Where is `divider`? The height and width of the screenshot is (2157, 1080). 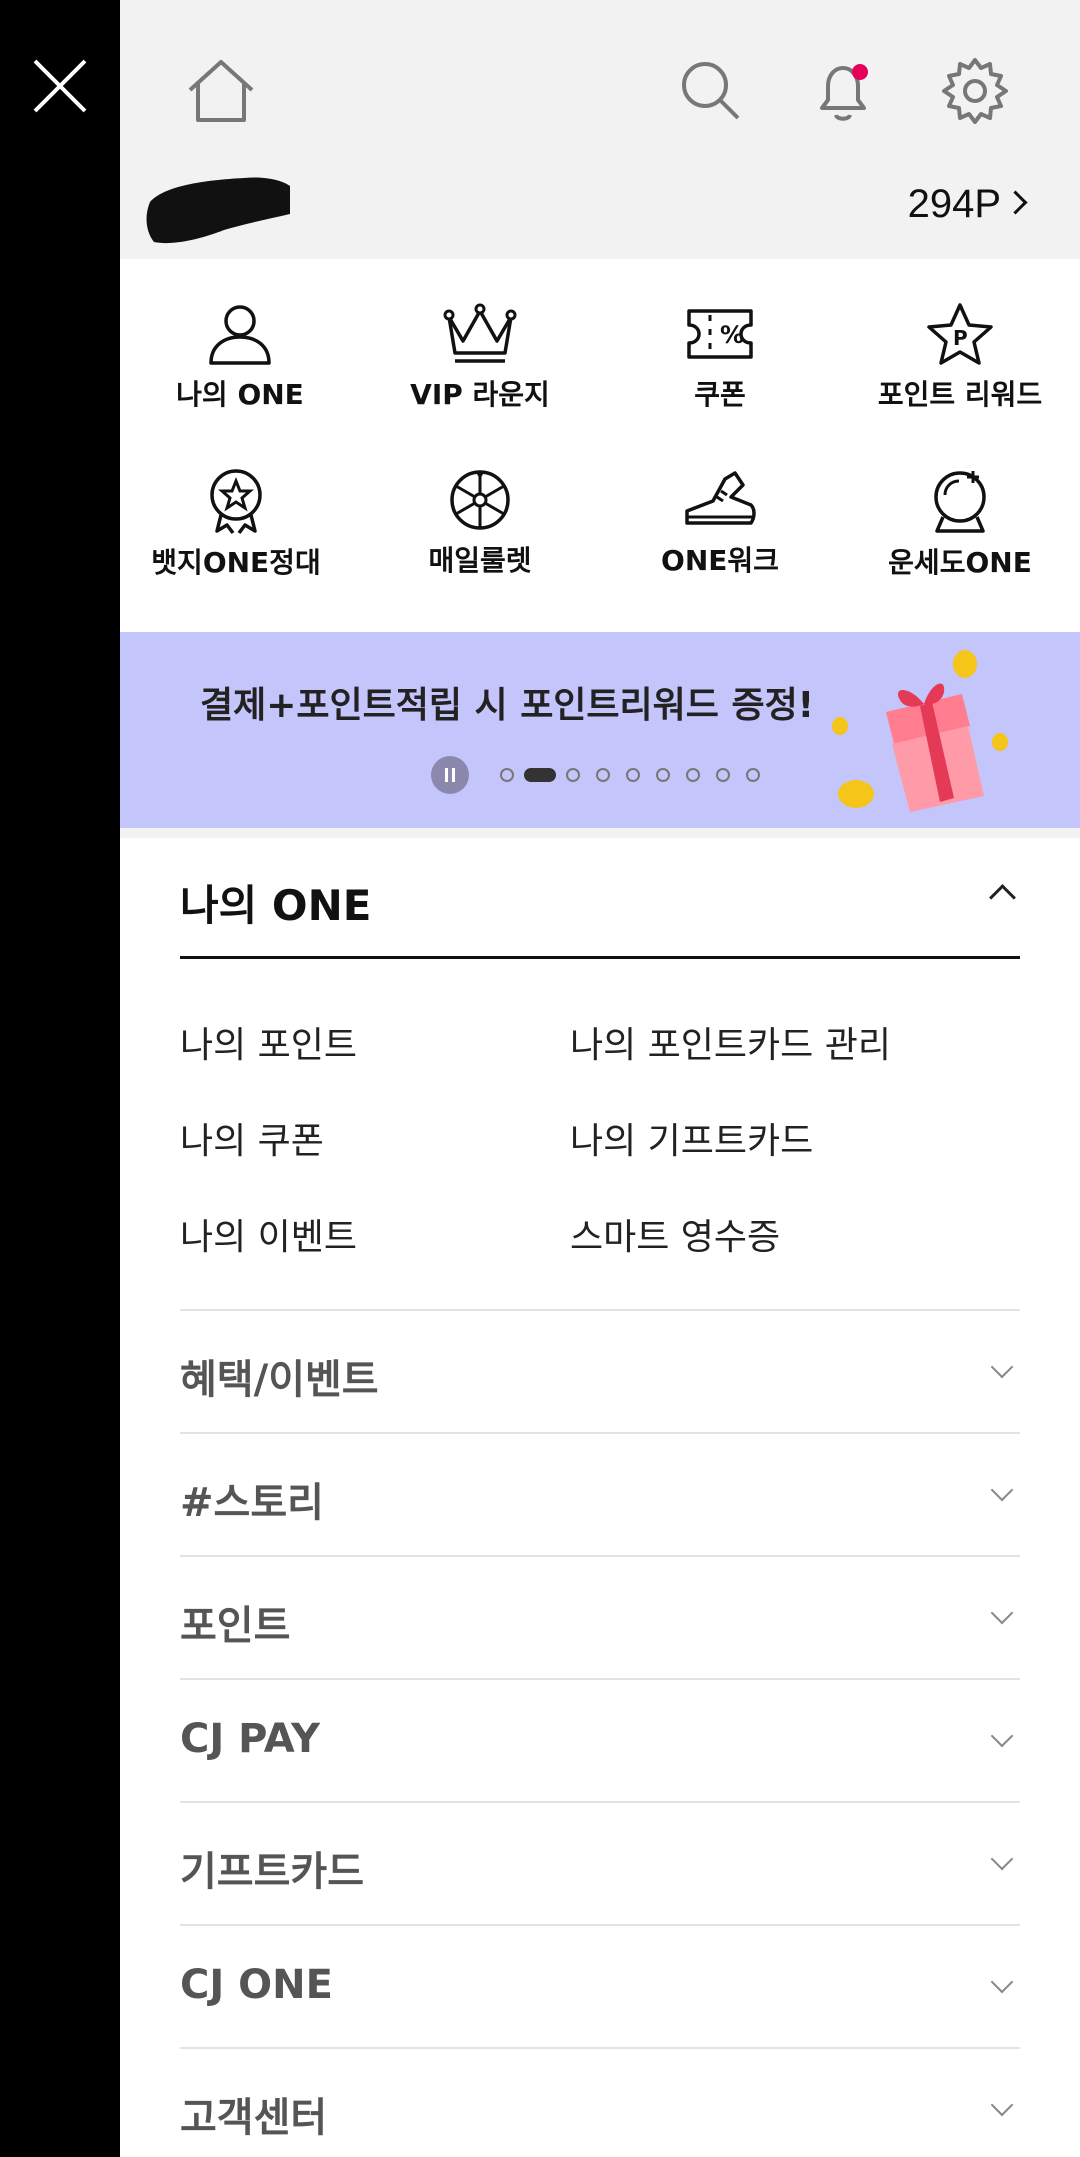
divider is located at coordinates (600, 957).